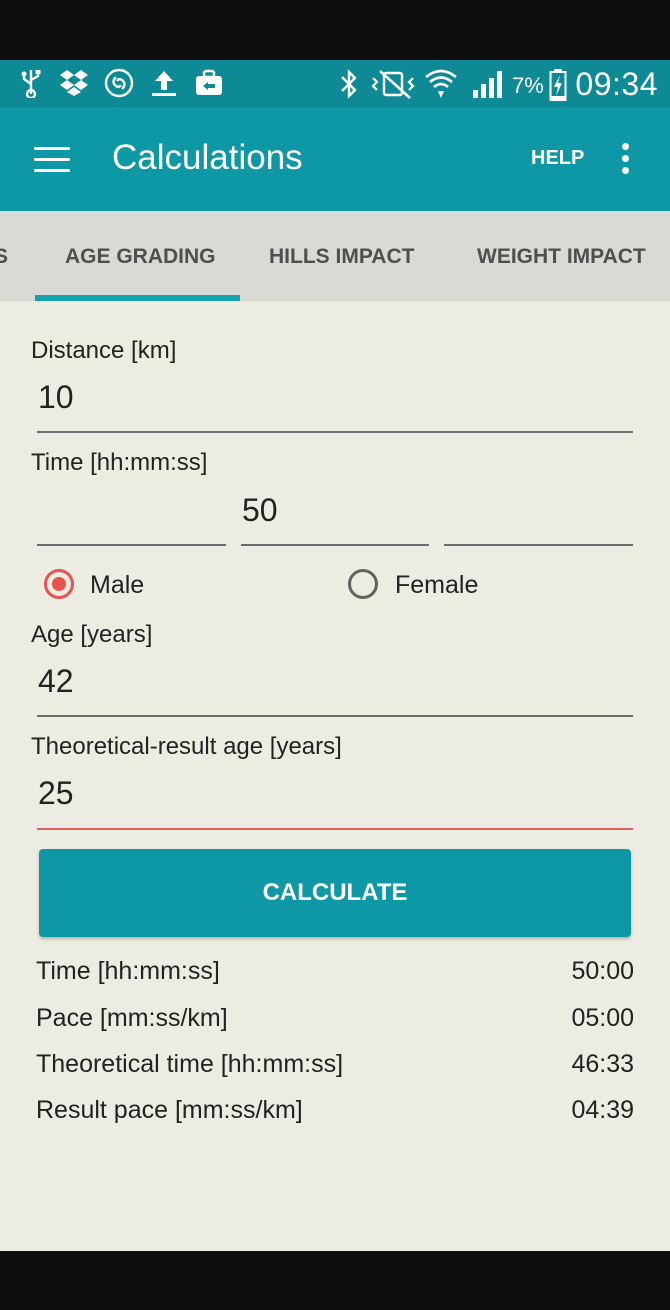 The width and height of the screenshot is (670, 1310). I want to click on briefcase-icon, so click(209, 82).